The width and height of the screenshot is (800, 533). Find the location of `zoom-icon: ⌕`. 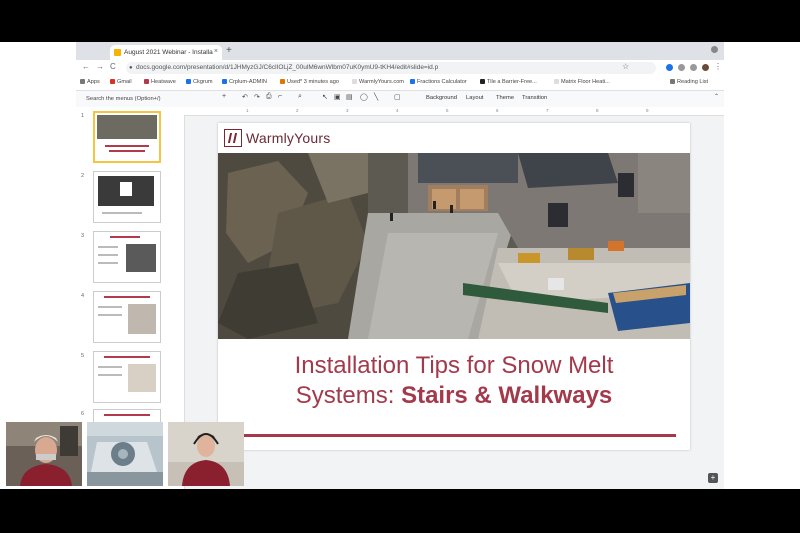

zoom-icon: ⌕ is located at coordinates (300, 97).